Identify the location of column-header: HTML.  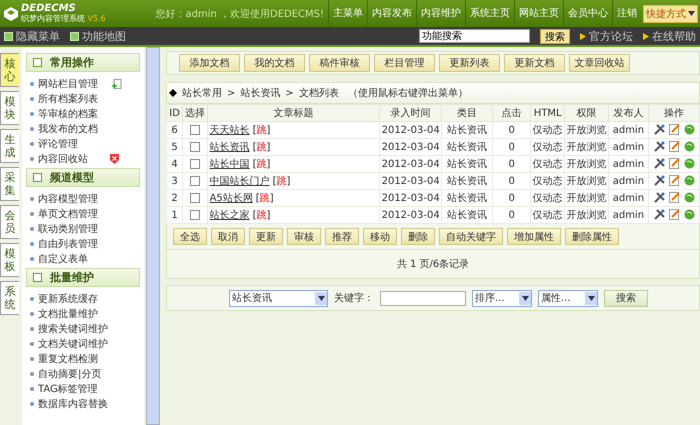
(547, 113).